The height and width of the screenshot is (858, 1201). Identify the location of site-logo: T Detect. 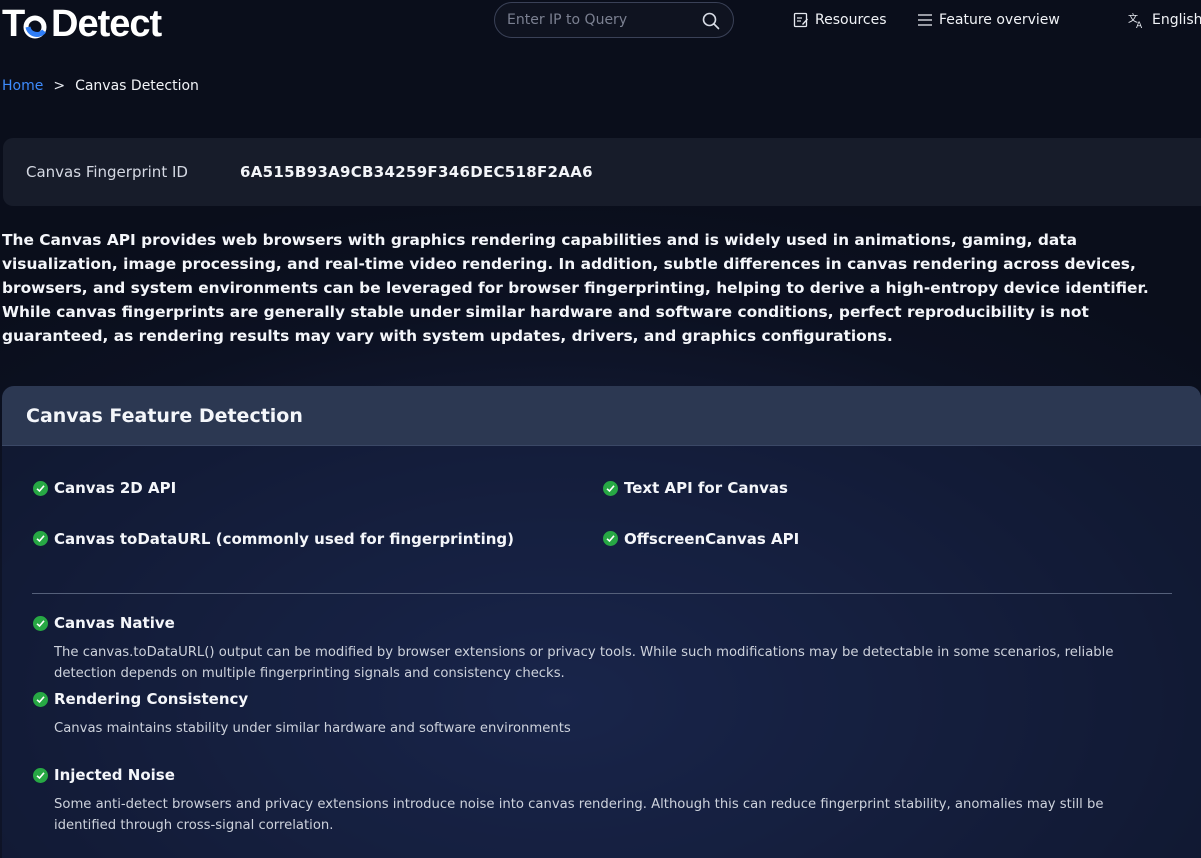
(88, 23).